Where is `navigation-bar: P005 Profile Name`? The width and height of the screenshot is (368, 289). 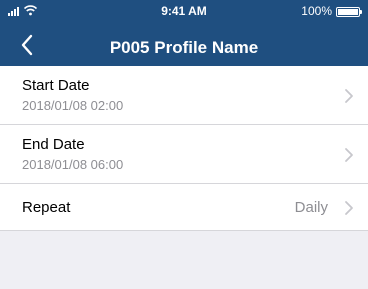
navigation-bar: P005 Profile Name is located at coordinates (184, 47).